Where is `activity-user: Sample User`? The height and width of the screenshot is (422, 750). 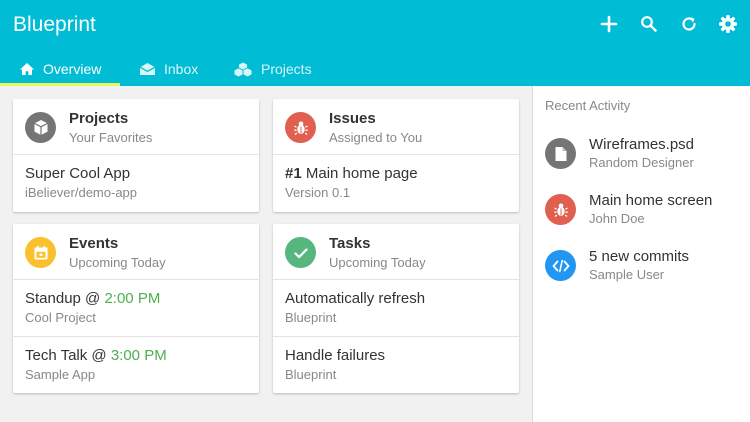 activity-user: Sample User is located at coordinates (627, 274).